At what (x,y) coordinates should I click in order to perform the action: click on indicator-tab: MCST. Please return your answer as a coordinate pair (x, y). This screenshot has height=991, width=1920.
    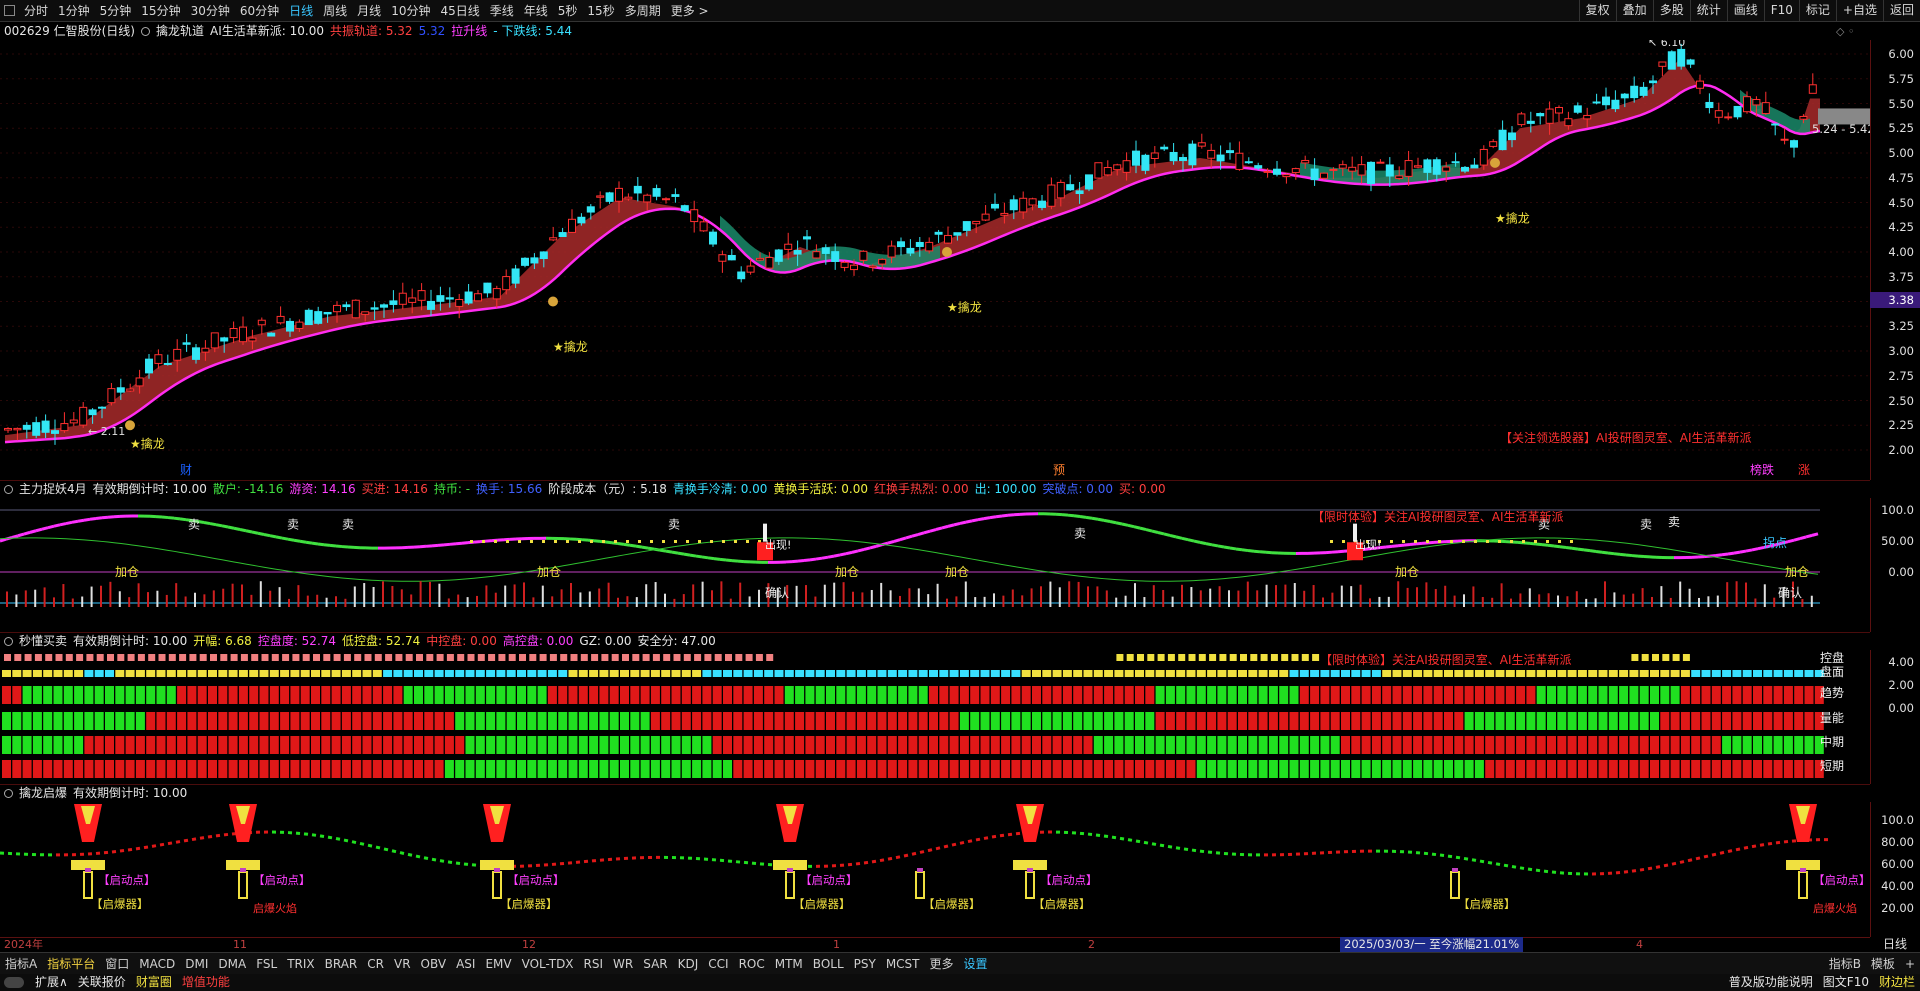
    Looking at the image, I should click on (903, 964).